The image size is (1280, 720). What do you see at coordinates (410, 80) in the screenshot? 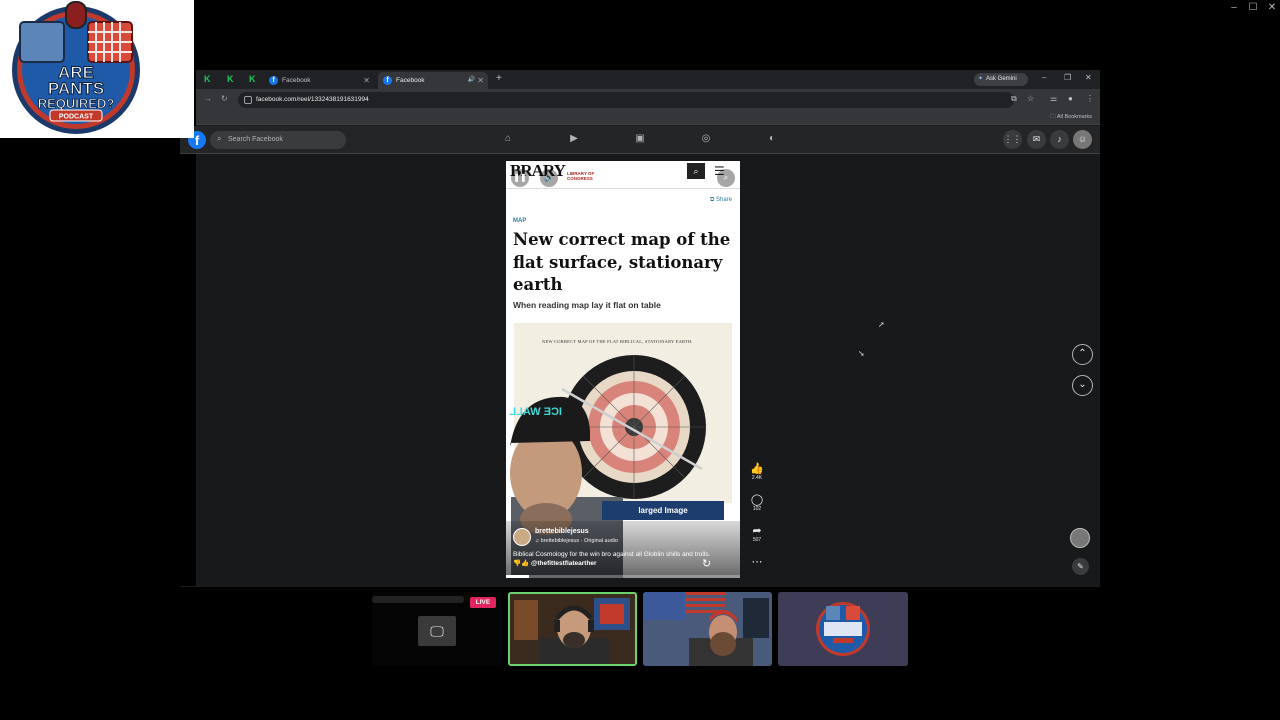
I see `tab-label: Facebook` at bounding box center [410, 80].